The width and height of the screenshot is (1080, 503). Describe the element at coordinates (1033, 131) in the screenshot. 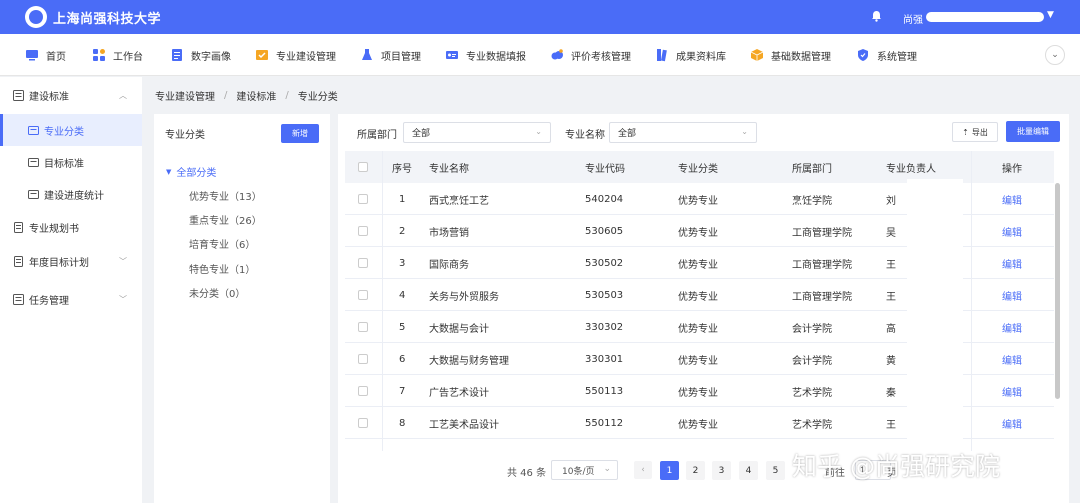

I see `batch-edit-button: 批量编辑` at that location.